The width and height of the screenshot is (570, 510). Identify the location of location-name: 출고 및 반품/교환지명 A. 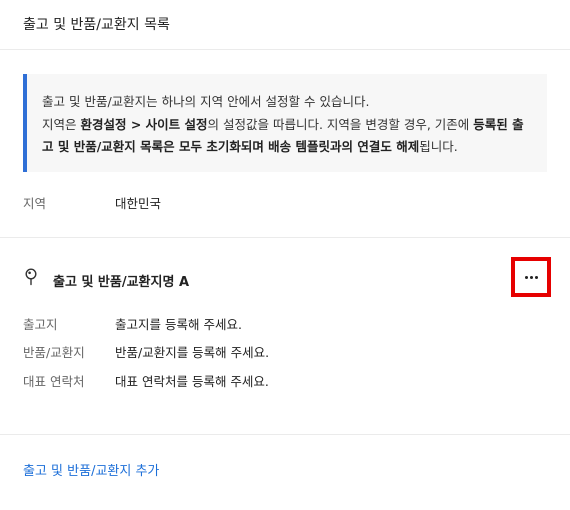
(121, 282).